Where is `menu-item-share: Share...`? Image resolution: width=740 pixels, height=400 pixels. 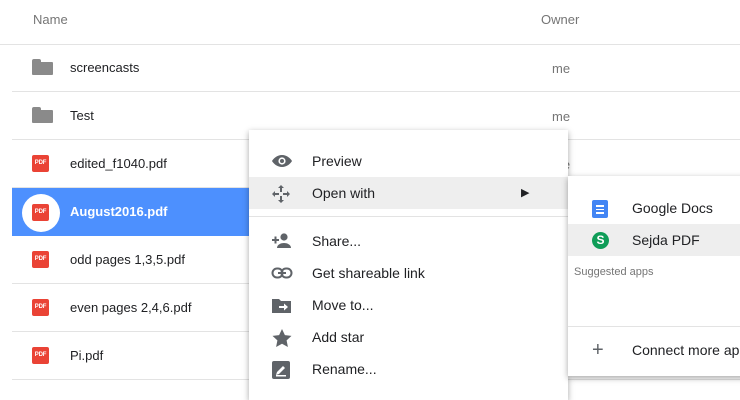
menu-item-share: Share... is located at coordinates (408, 241).